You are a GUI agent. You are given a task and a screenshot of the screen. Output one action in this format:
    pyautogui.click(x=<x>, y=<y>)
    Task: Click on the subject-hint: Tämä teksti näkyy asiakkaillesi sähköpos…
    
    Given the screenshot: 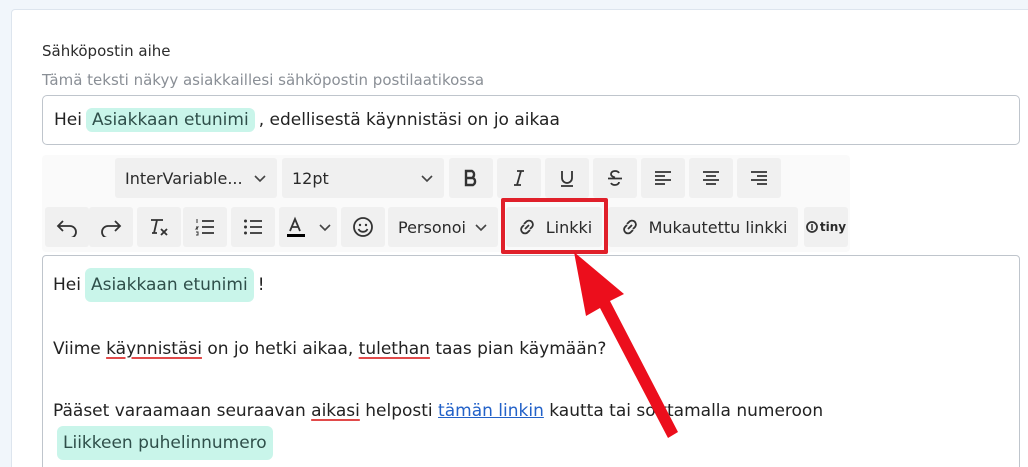 What is the action you would take?
    pyautogui.click(x=263, y=80)
    